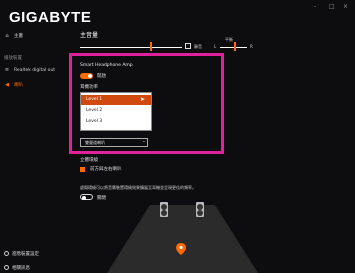 Image resolution: width=355 pixels, height=273 pixels. Describe the element at coordinates (6, 253) in the screenshot. I see `advanced-settings-icon` at that location.